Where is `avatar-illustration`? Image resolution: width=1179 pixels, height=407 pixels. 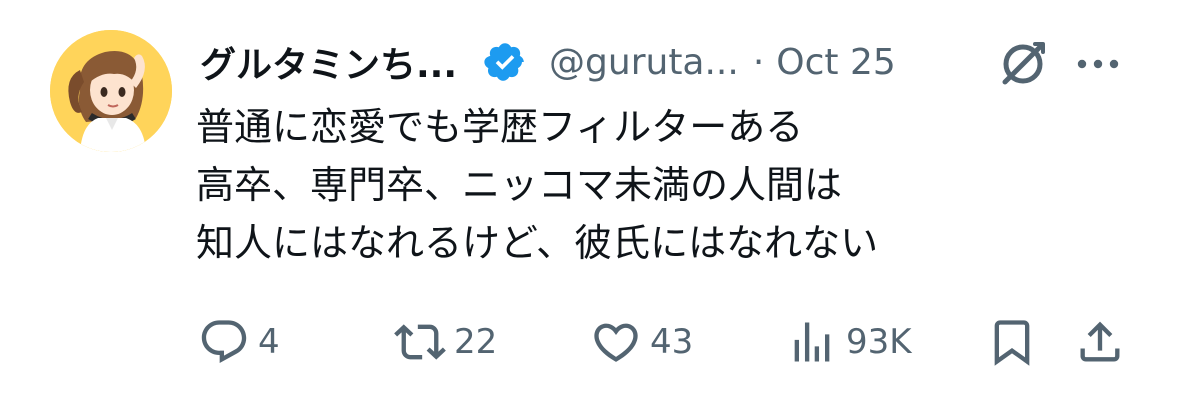 avatar-illustration is located at coordinates (111, 91).